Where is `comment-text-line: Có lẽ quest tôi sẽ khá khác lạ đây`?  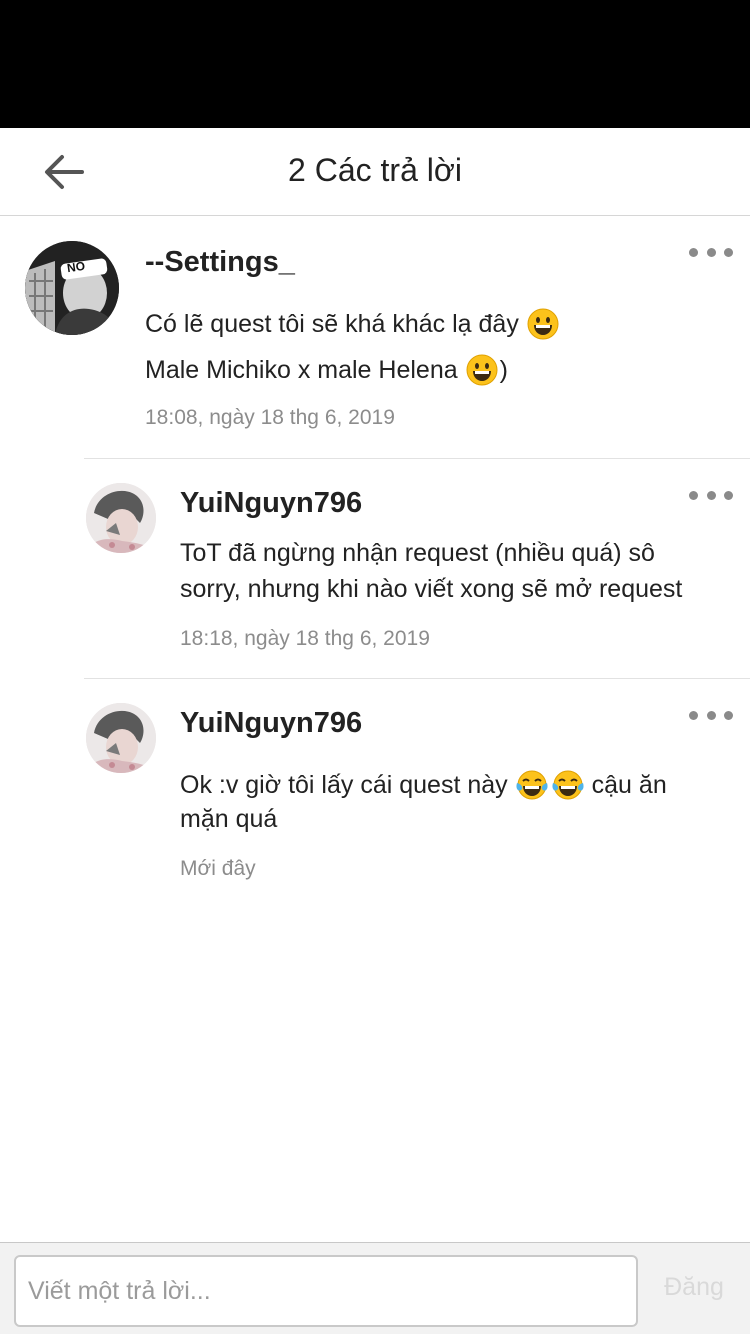
comment-text-line: Có lẽ quest tôi sẽ khá khác lạ đây is located at coordinates (353, 324).